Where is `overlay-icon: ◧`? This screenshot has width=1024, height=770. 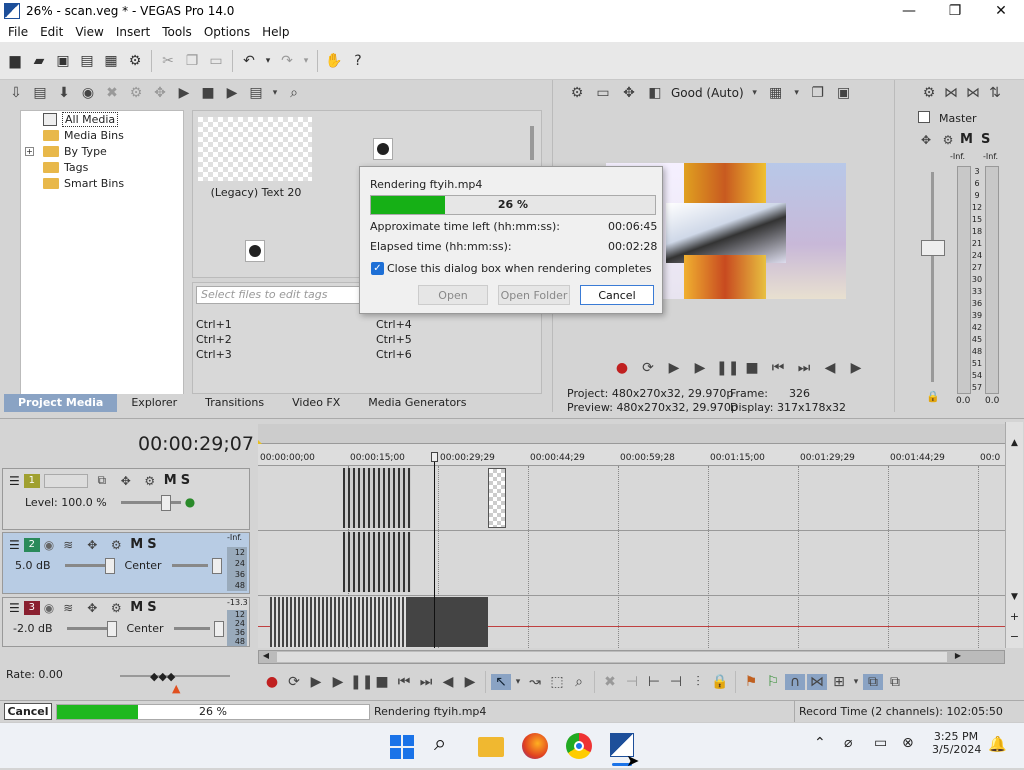 overlay-icon: ◧ is located at coordinates (655, 93).